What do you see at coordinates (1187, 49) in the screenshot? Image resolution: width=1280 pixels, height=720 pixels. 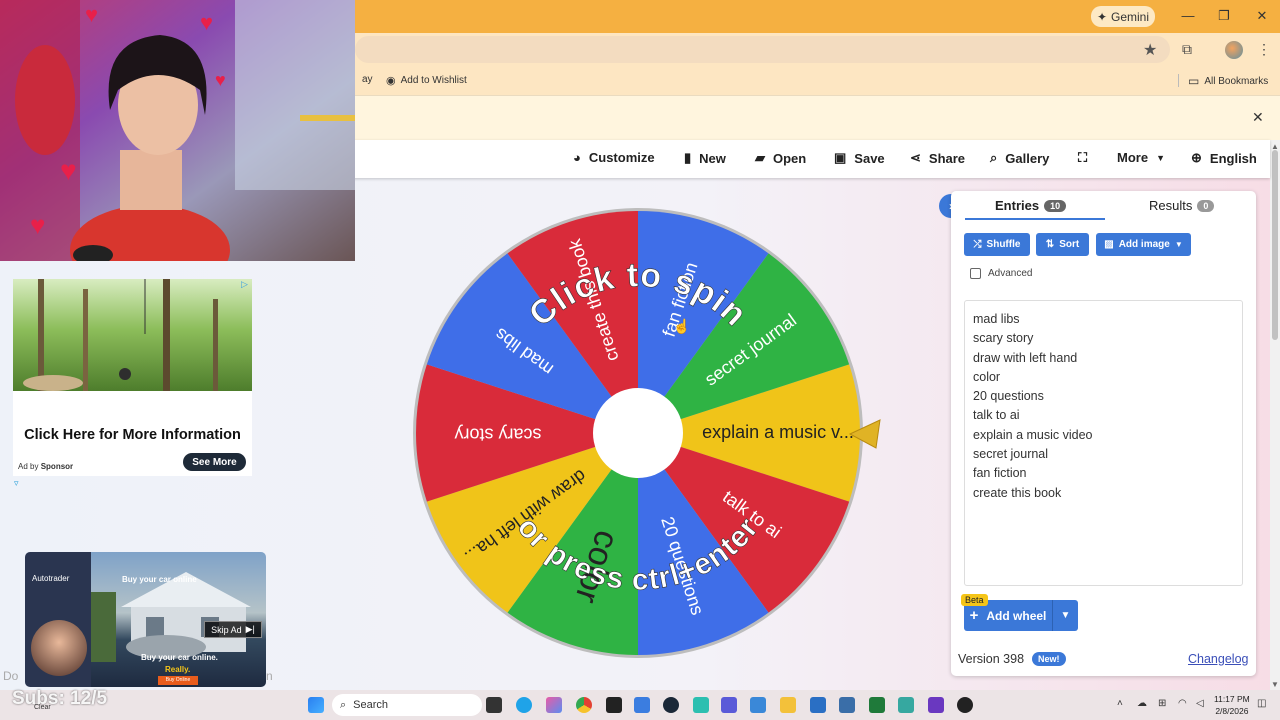 I see `screen-share-icon: ⧉` at bounding box center [1187, 49].